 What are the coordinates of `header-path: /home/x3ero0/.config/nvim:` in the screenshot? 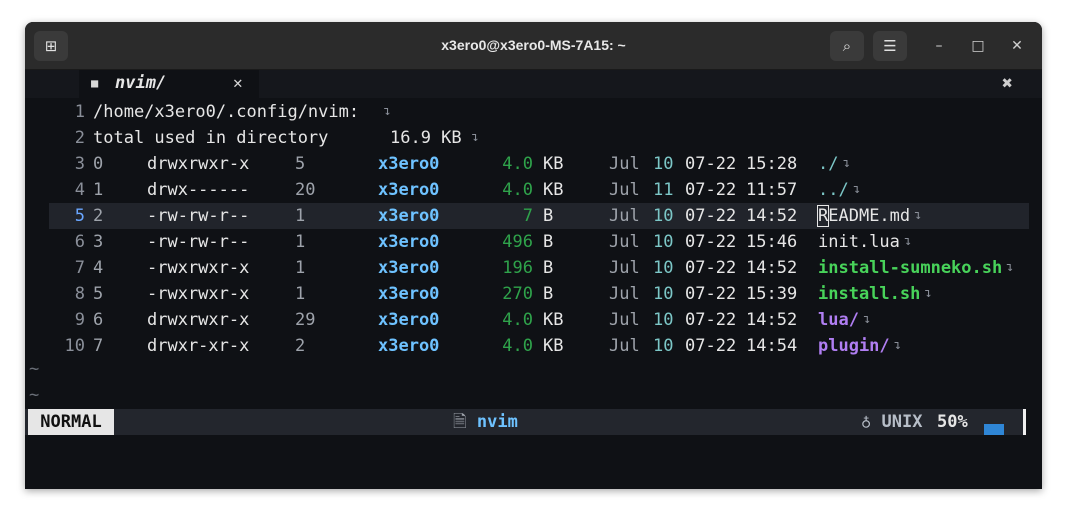 It's located at (226, 112).